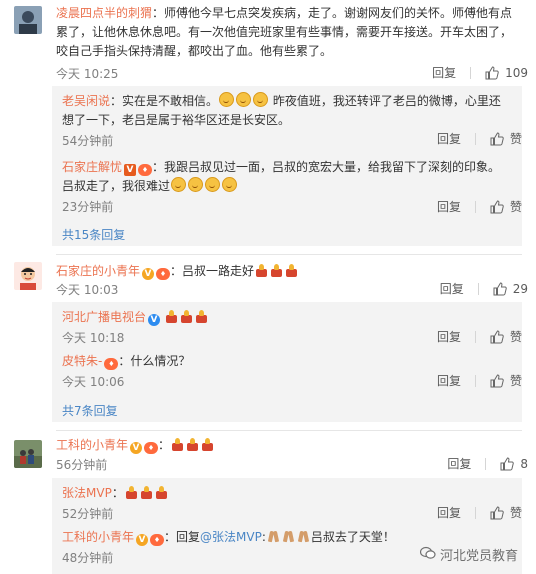  What do you see at coordinates (484, 288) in the screenshot?
I see `comment-actions: 回复 29` at bounding box center [484, 288].